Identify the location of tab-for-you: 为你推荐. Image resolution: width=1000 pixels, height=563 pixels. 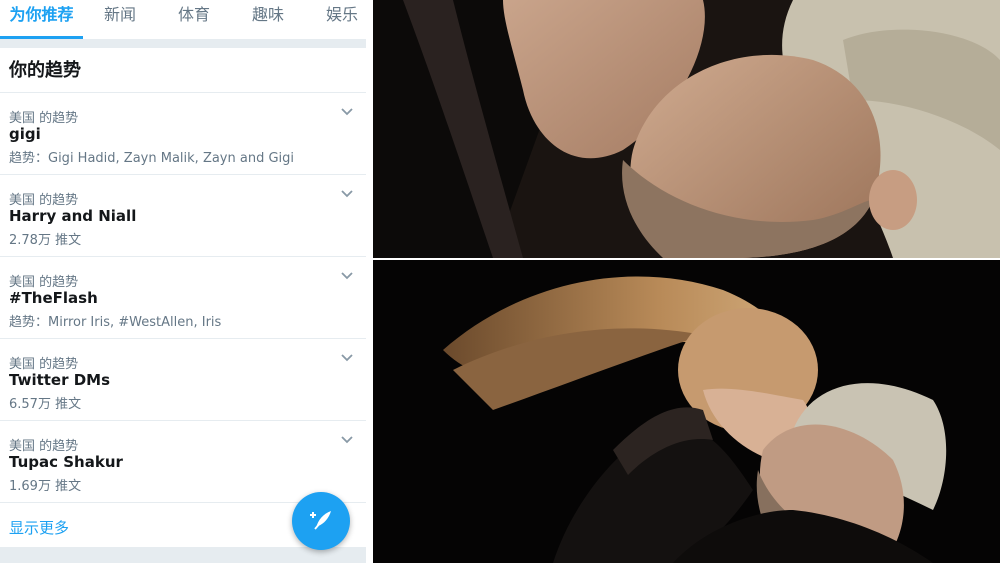
(41, 19).